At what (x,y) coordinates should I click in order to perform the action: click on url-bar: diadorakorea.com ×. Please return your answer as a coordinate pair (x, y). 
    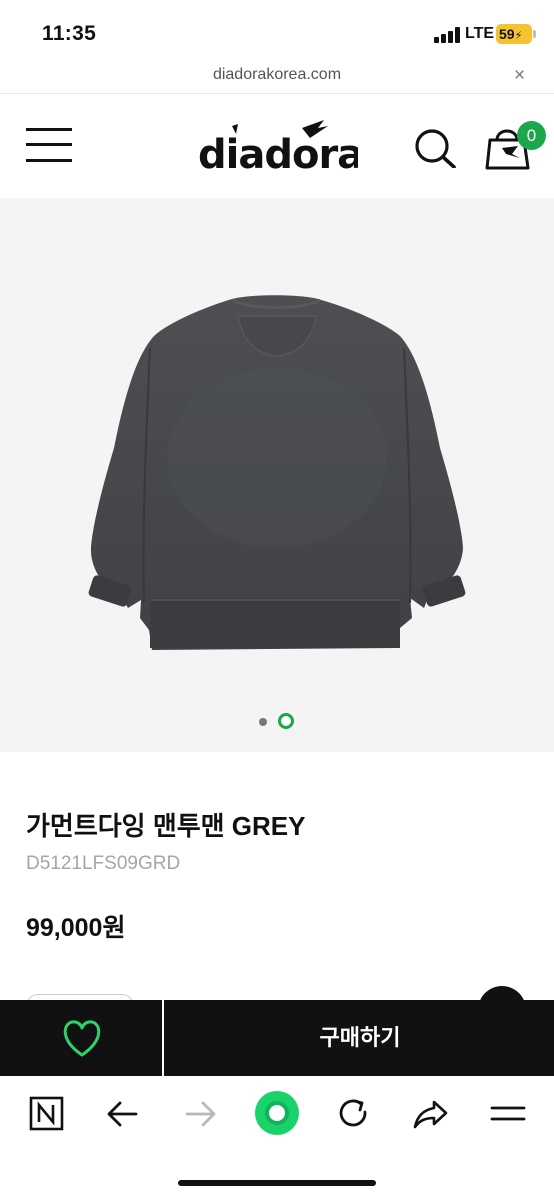
    Looking at the image, I should click on (277, 78).